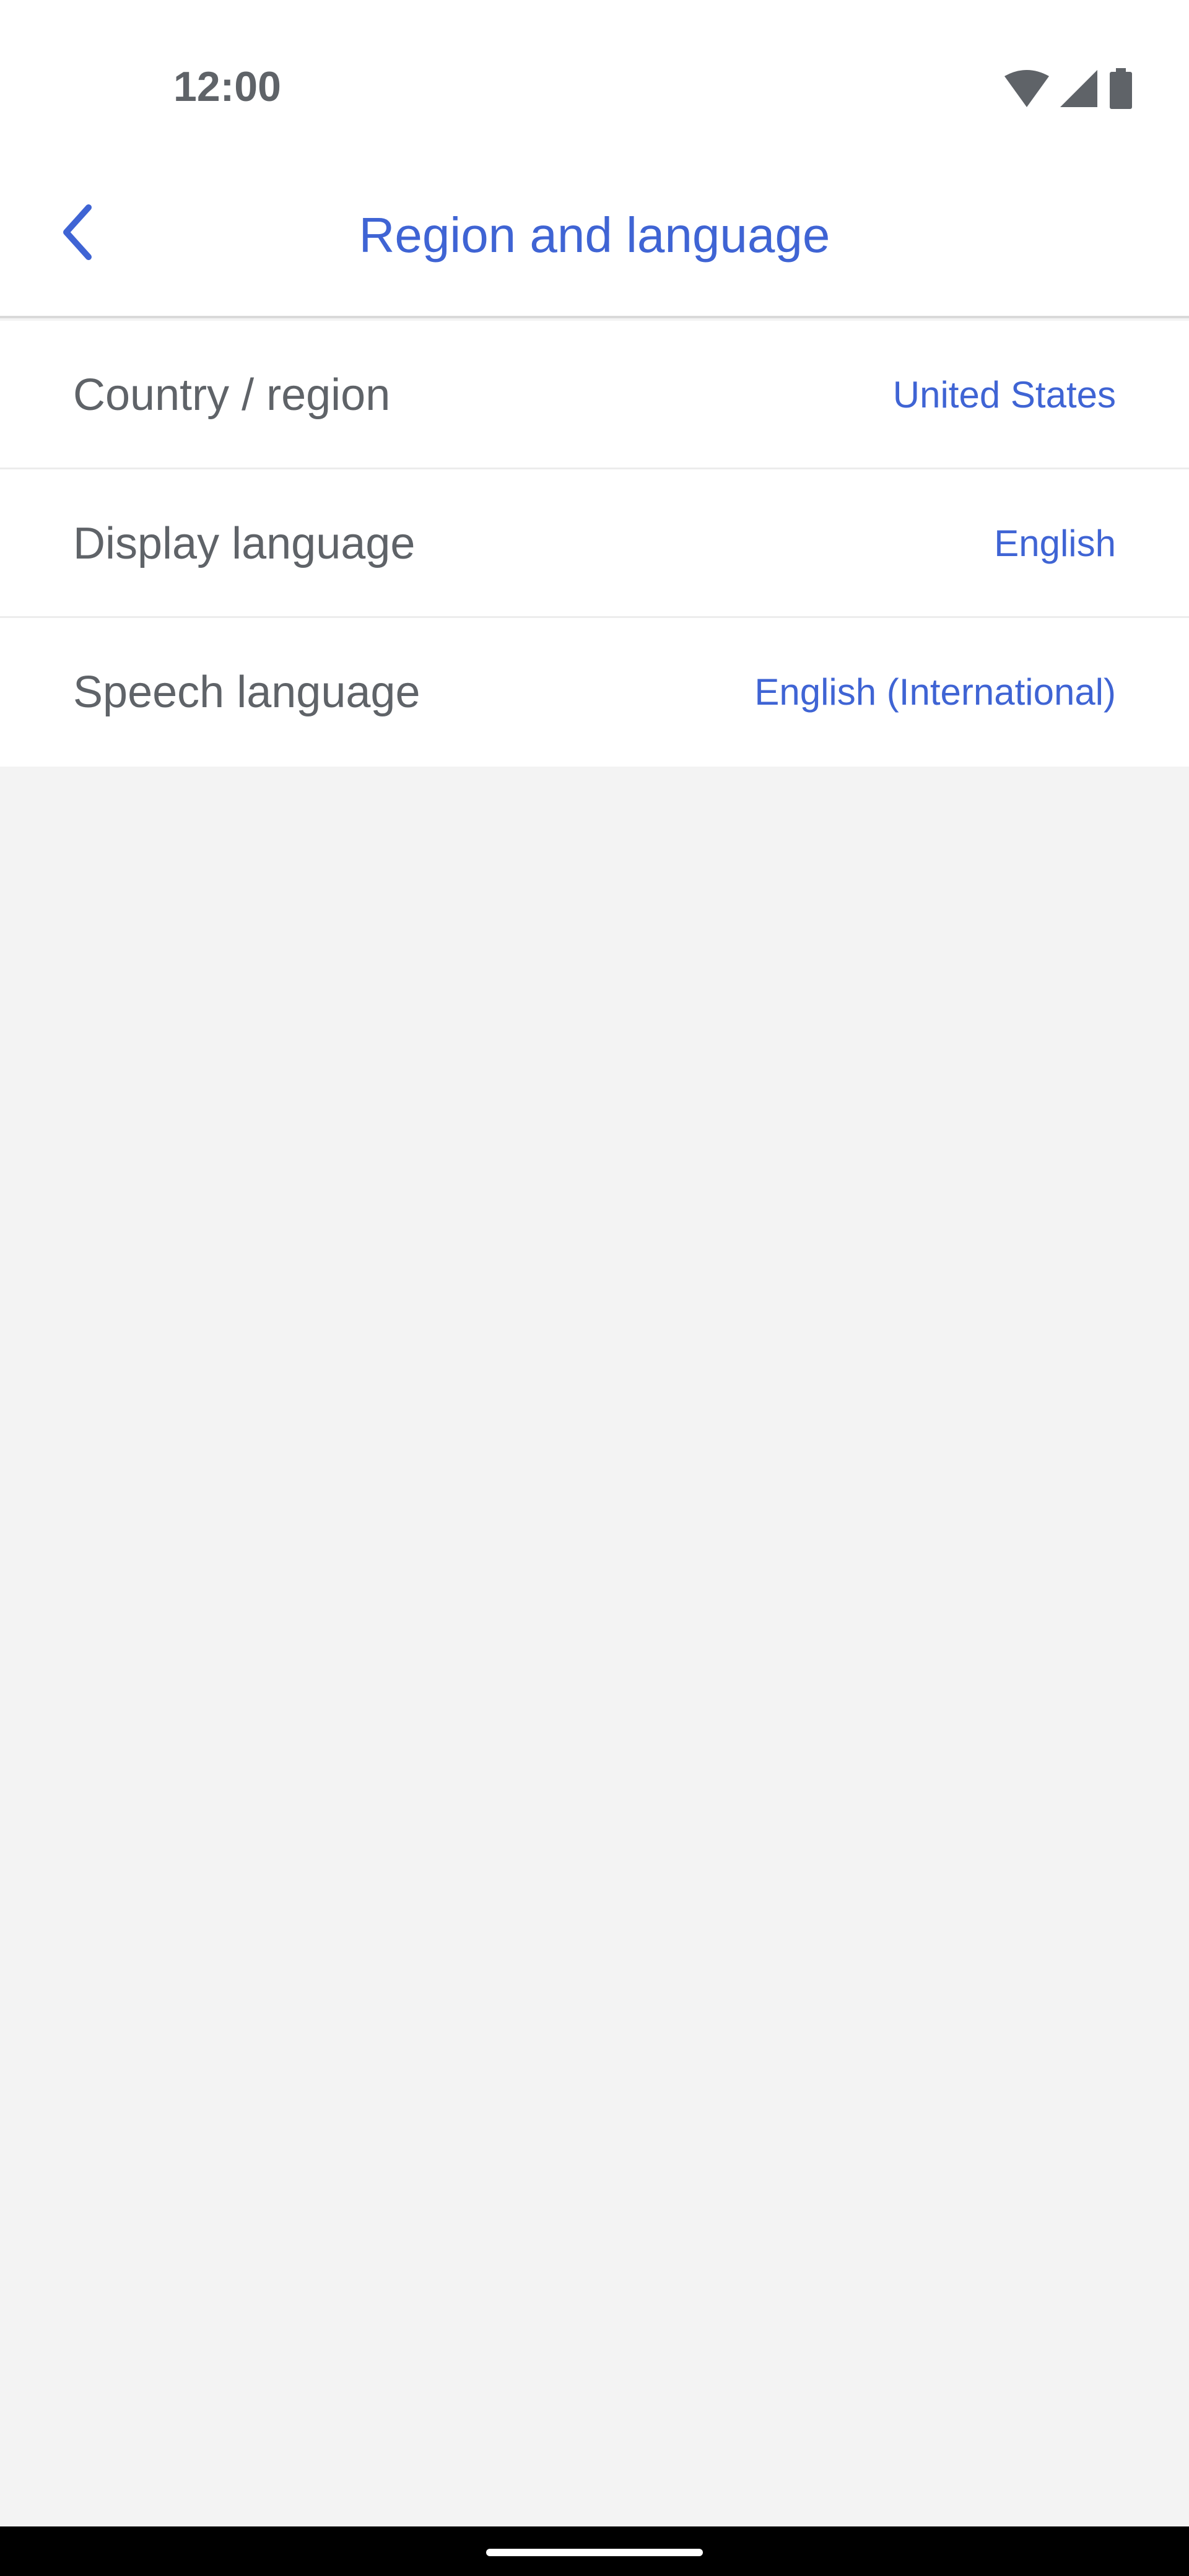 This screenshot has height=2576, width=1189. Describe the element at coordinates (594, 235) in the screenshot. I see `page-title: Region and language` at that location.